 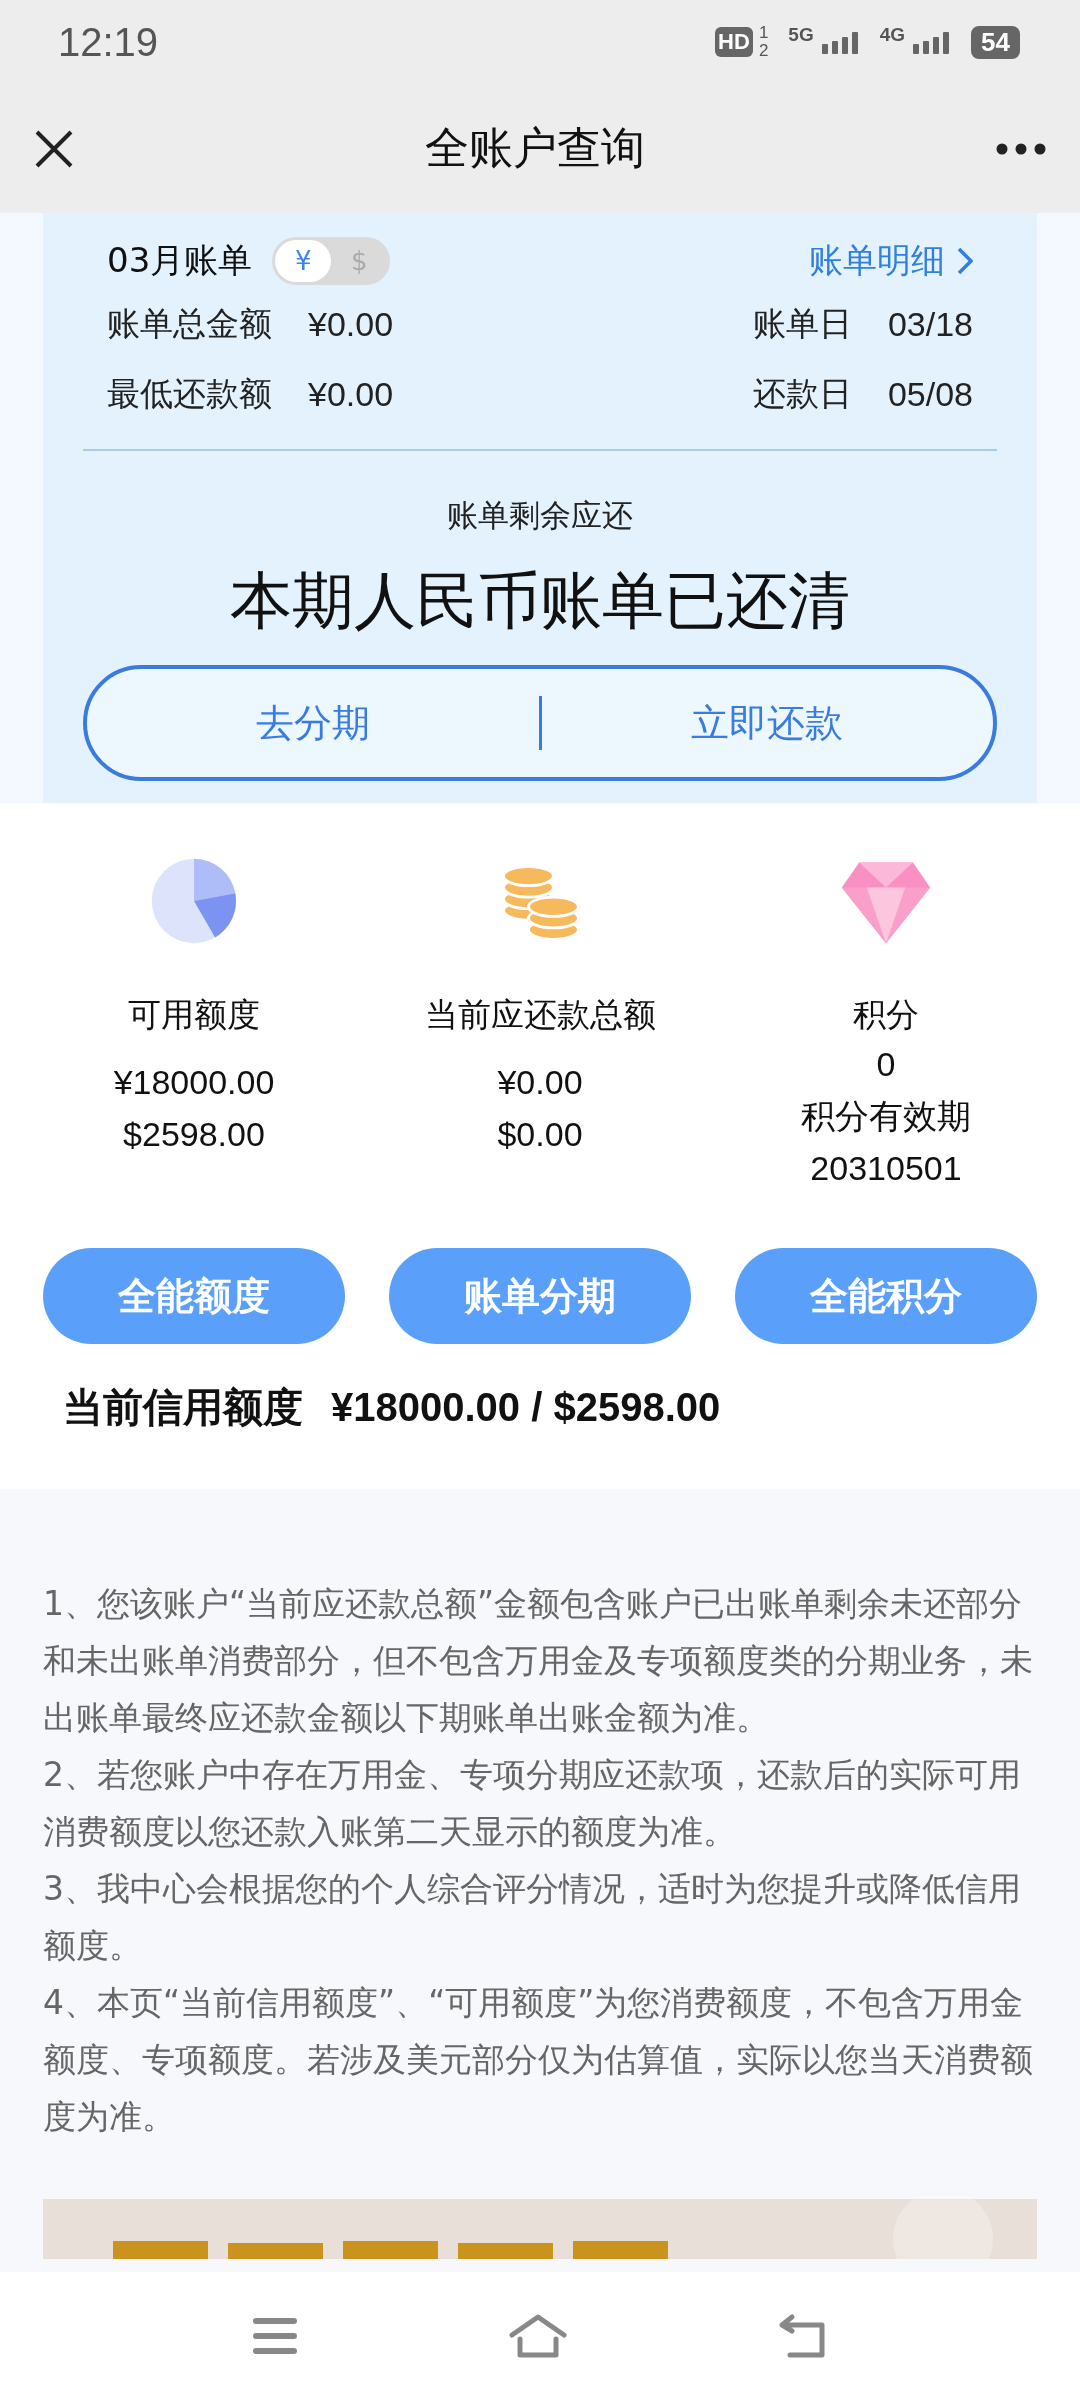 What do you see at coordinates (540, 1015) in the screenshot?
I see `summary-label: 当前应还款总额` at bounding box center [540, 1015].